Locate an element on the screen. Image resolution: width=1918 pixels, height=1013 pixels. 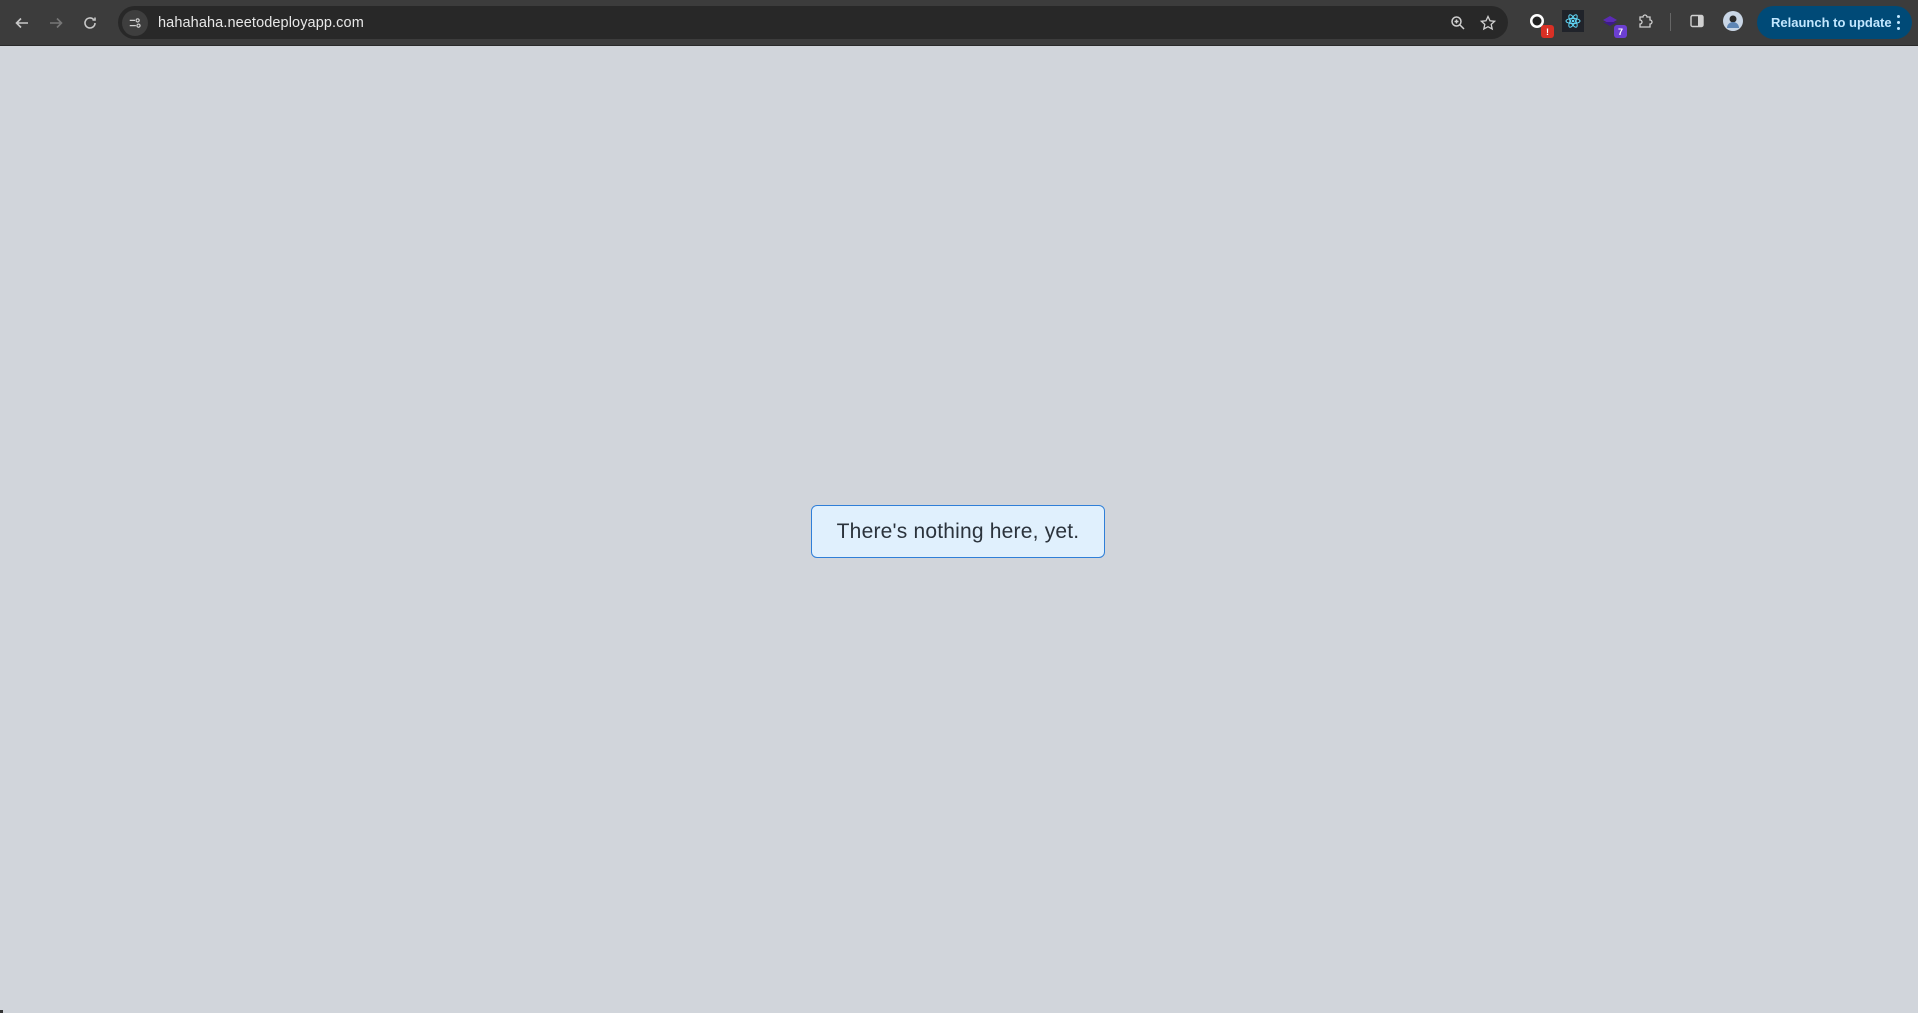
extension-badge: 7 is located at coordinates (1620, 31).